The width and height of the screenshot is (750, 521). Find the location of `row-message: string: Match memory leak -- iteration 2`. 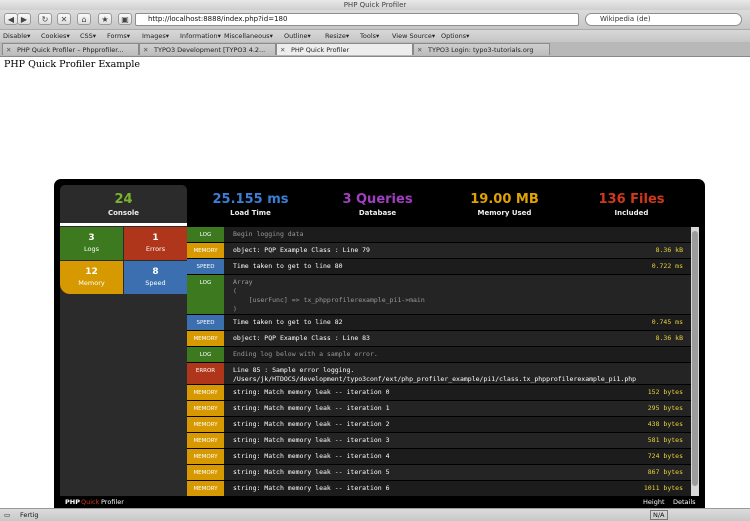

row-message: string: Match memory leak -- iteration 2 is located at coordinates (311, 424).